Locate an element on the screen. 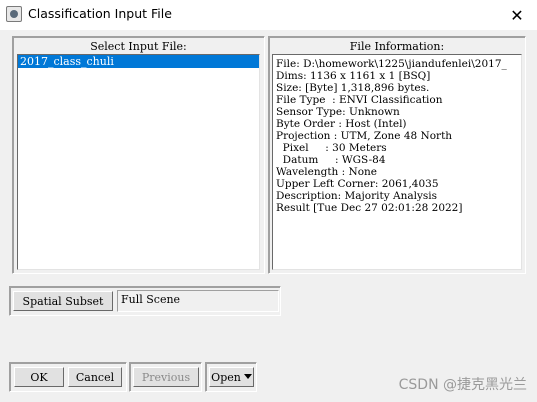  previous-button-group: Previous is located at coordinates (165, 377).